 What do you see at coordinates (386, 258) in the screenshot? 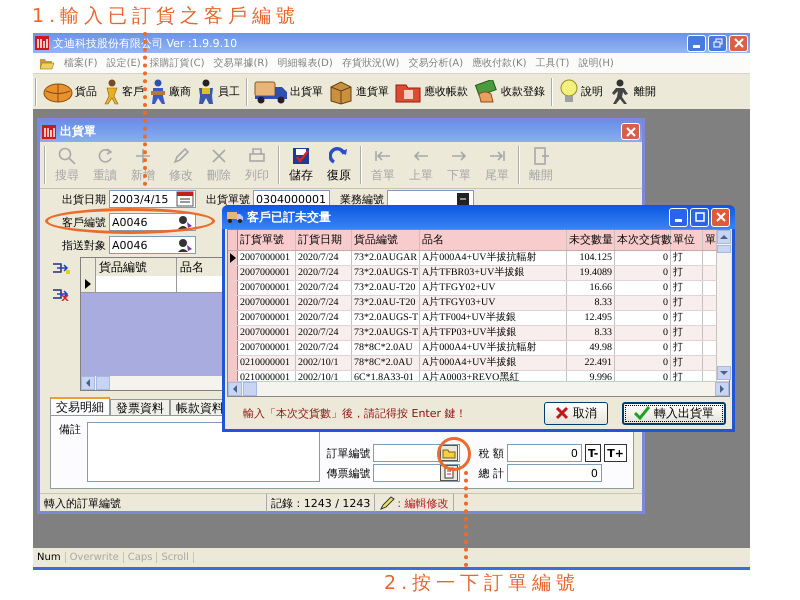
I see `table-cell: 73*2.0AUGAR` at bounding box center [386, 258].